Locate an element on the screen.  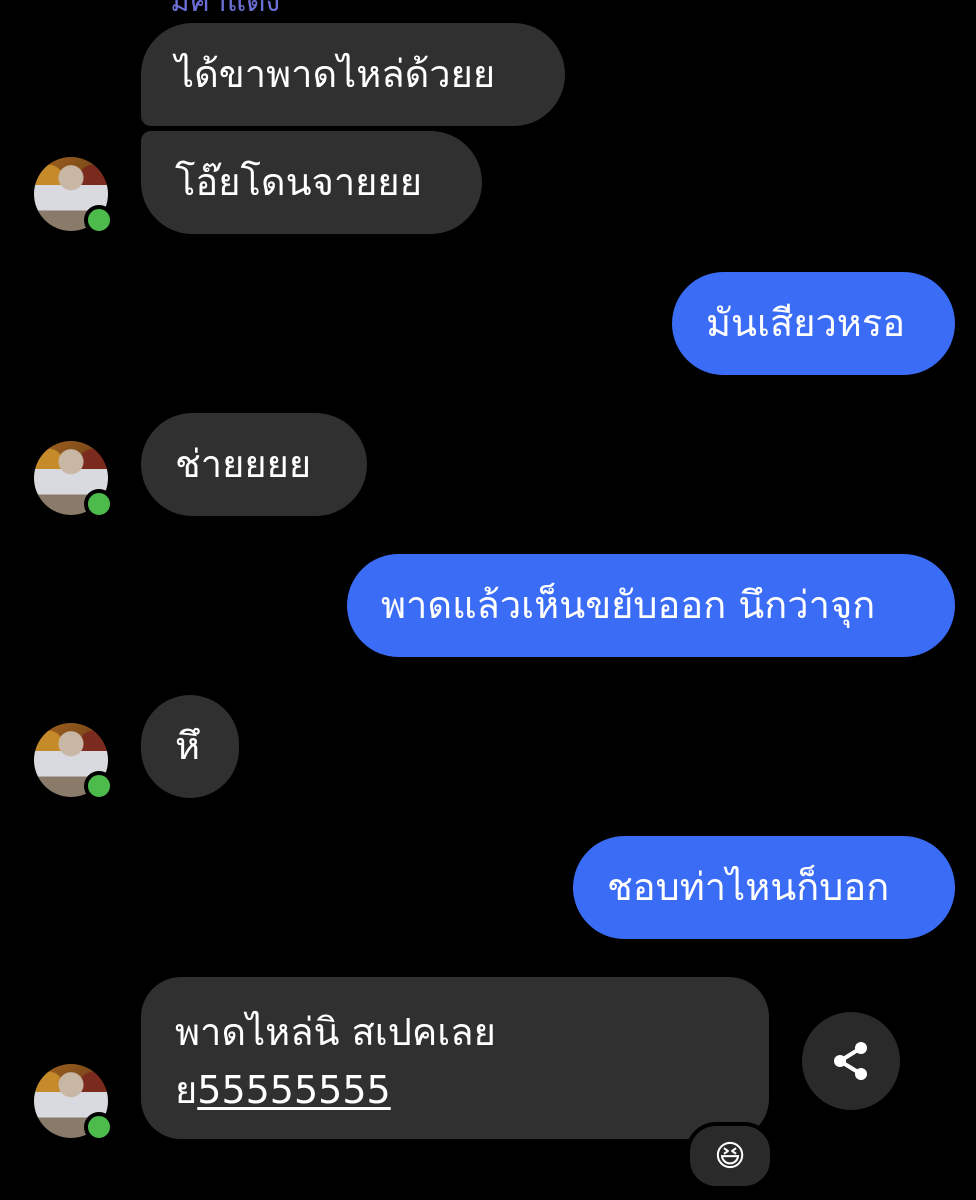
phone-number-link: 55555555 is located at coordinates (293, 1090).